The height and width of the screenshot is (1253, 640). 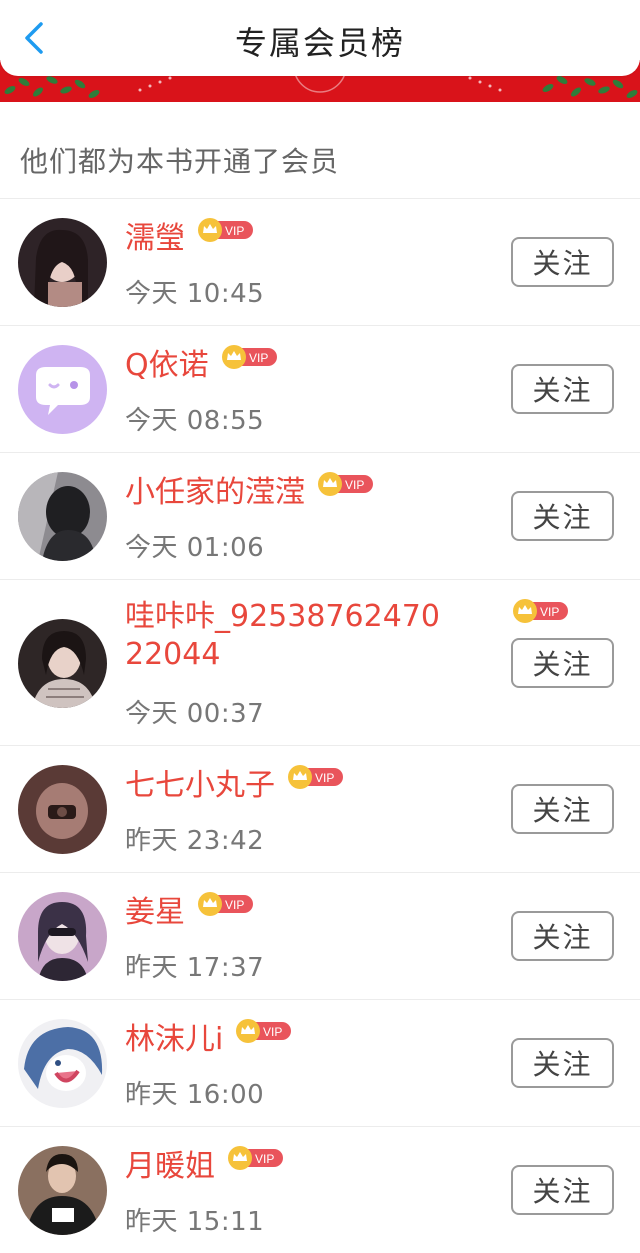 I want to click on join-time: 今天 08:55, so click(x=195, y=421).